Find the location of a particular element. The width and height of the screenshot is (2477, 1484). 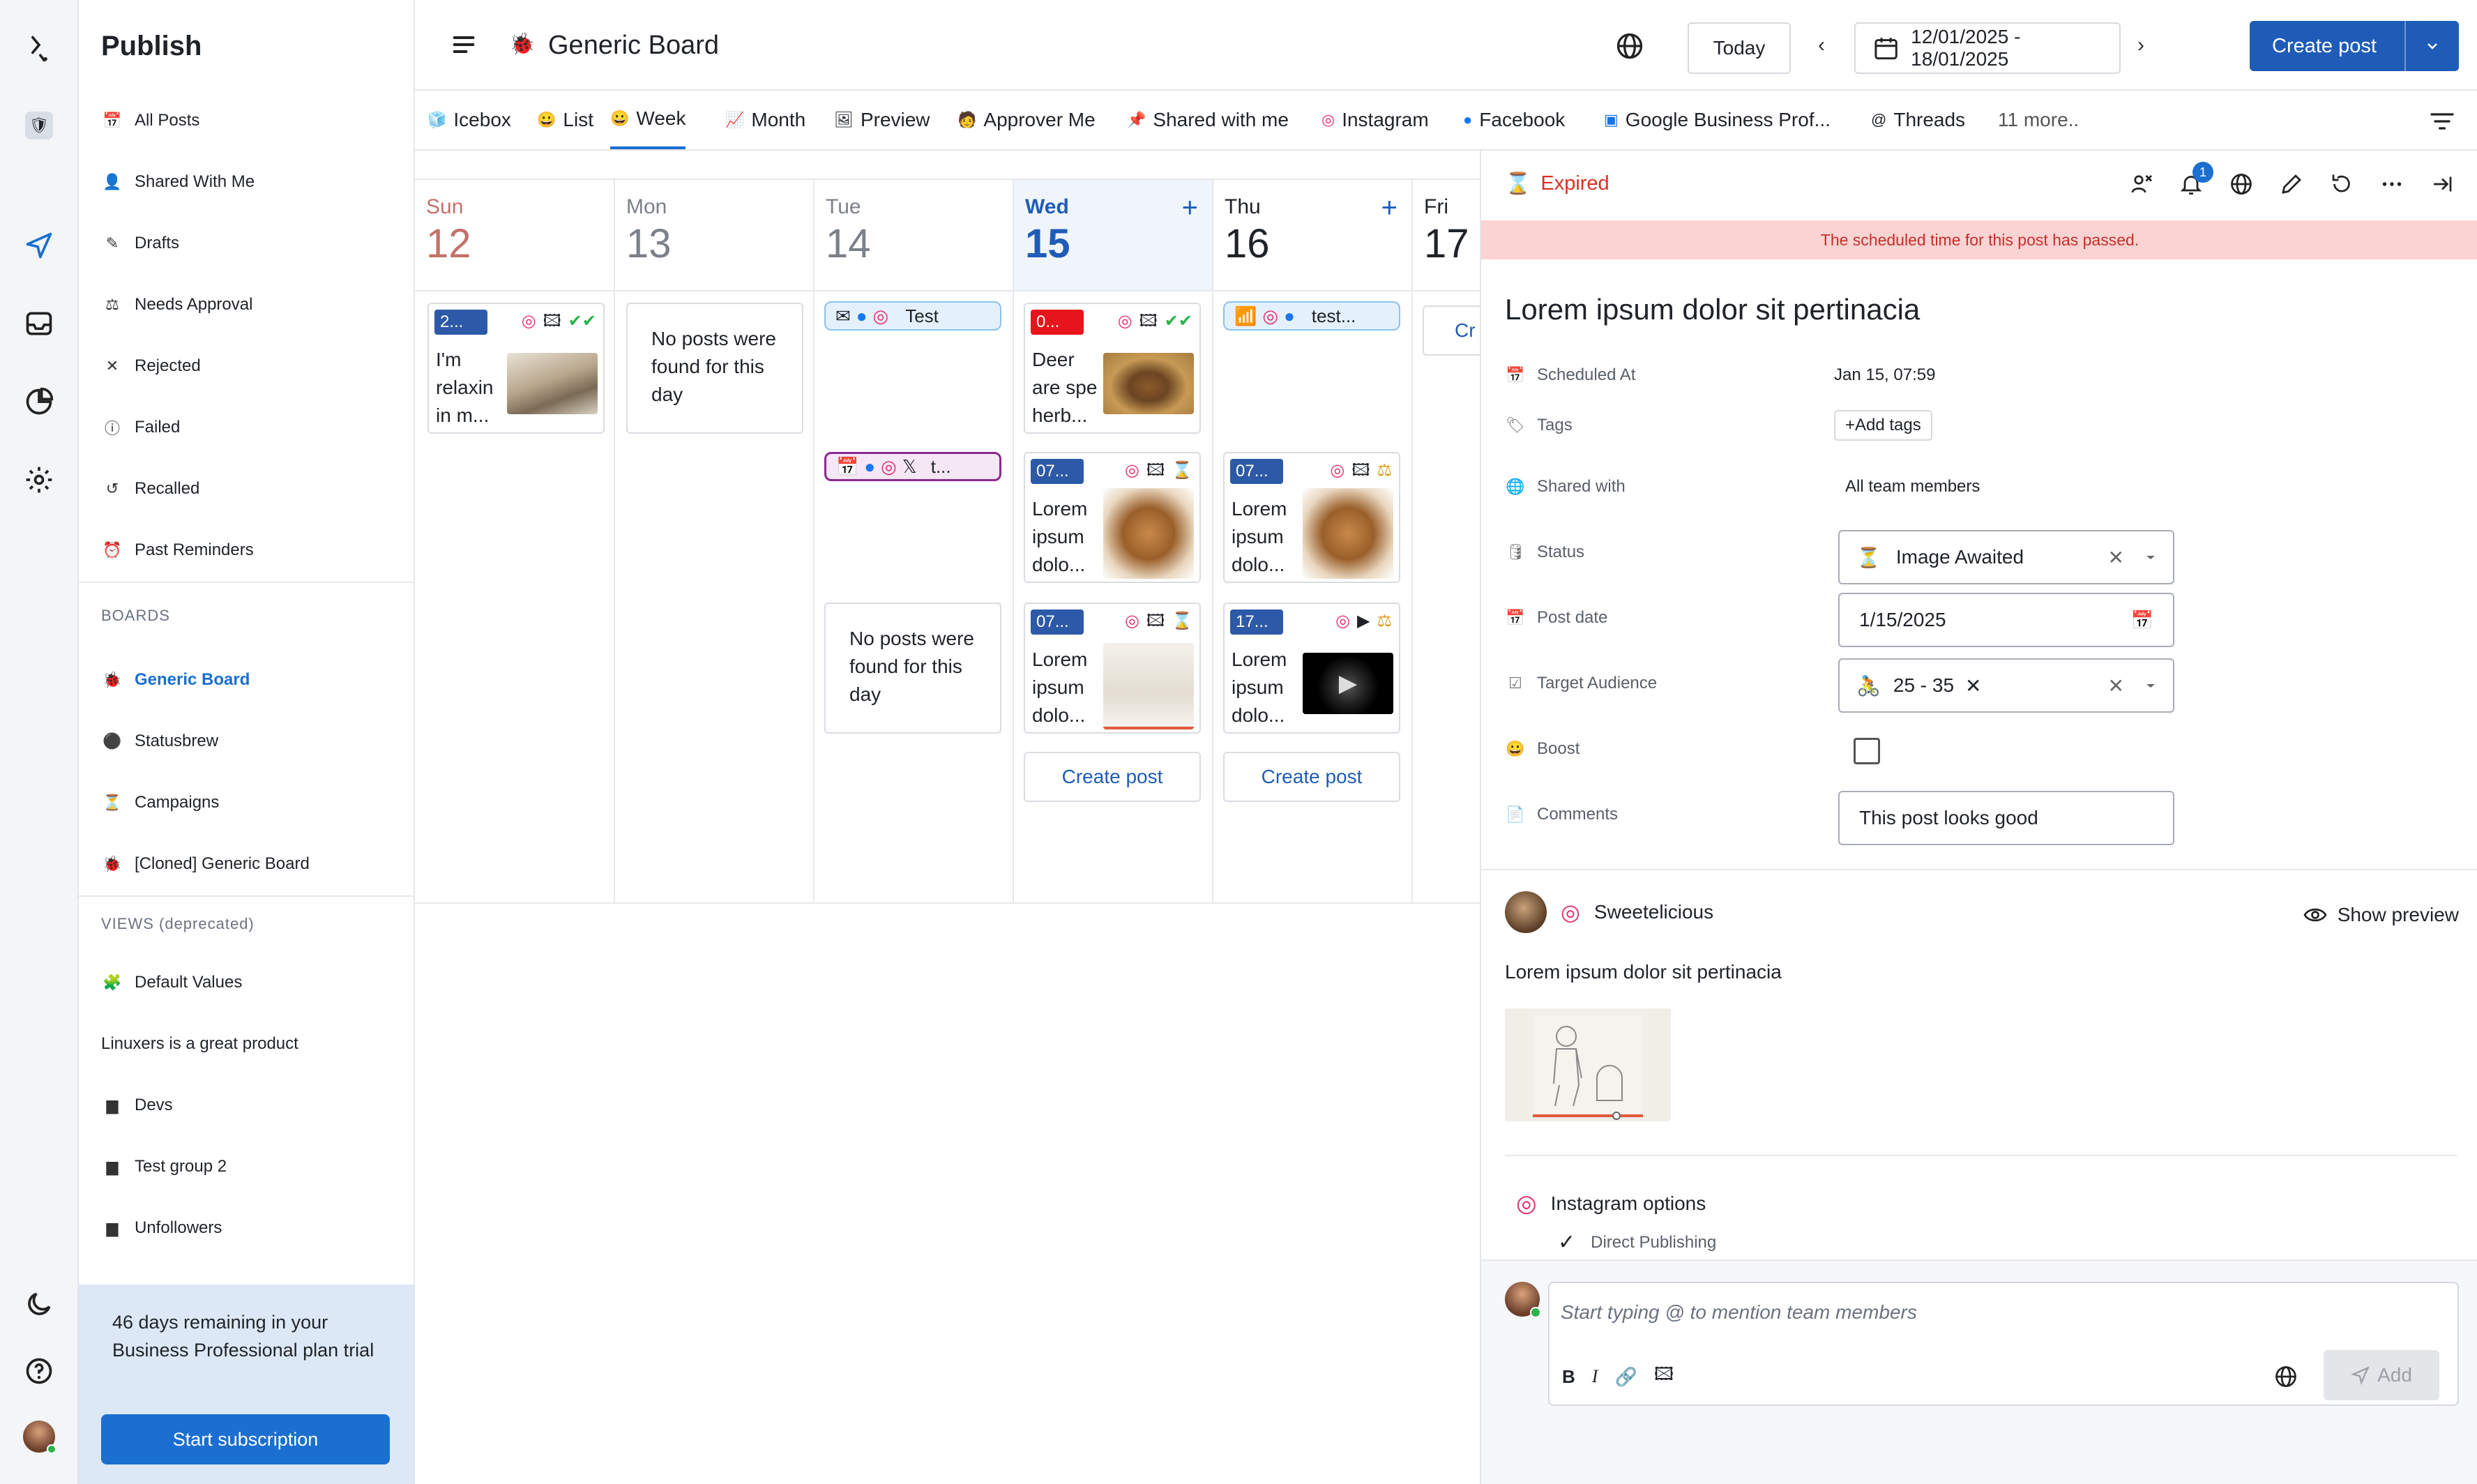

menu-icon is located at coordinates (464, 45).